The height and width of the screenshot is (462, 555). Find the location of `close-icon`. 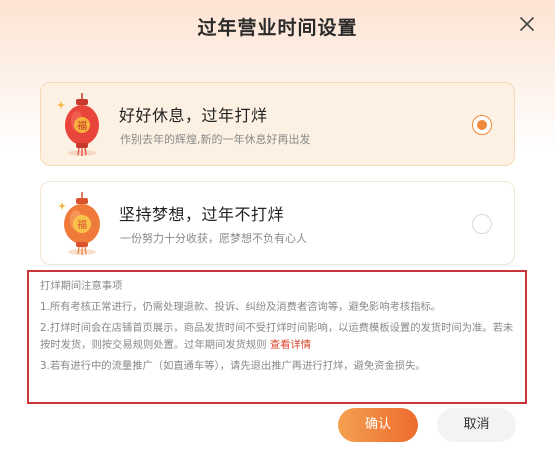

close-icon is located at coordinates (527, 24).